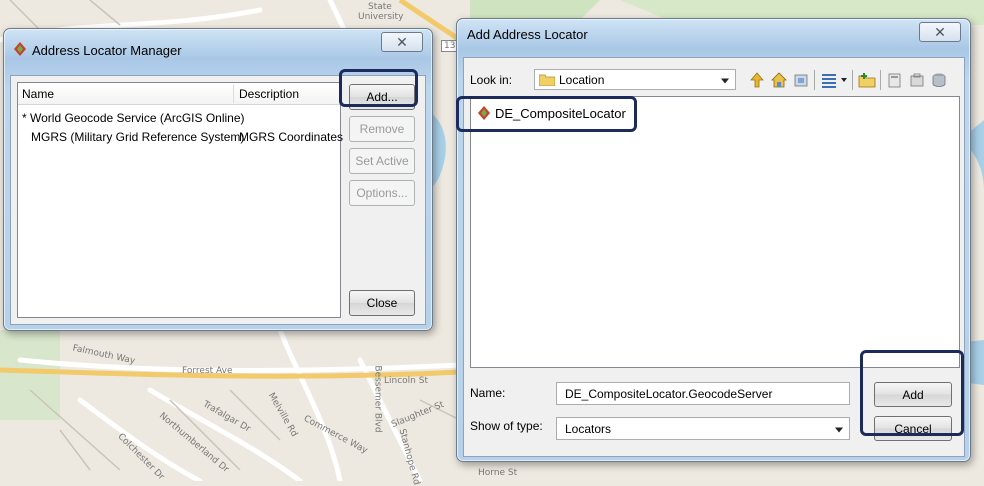 This screenshot has width=984, height=486. Describe the element at coordinates (939, 81) in the screenshot. I see `database-icon` at that location.